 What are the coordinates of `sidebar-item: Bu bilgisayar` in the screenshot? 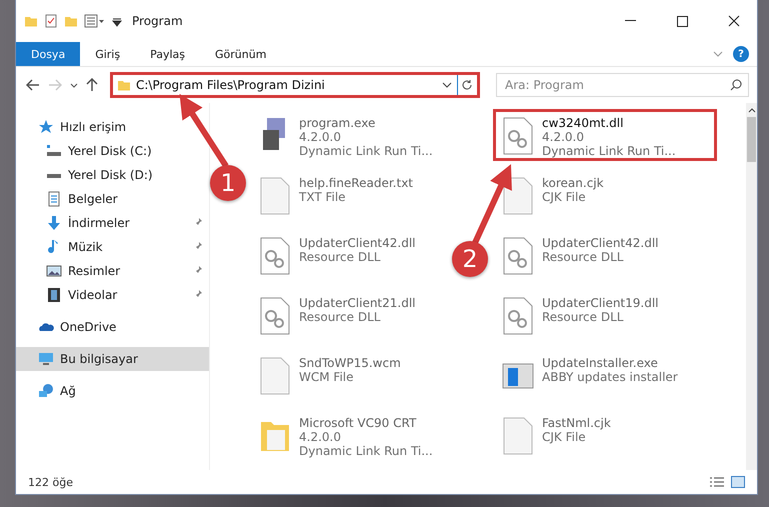 It's located at (112, 359).